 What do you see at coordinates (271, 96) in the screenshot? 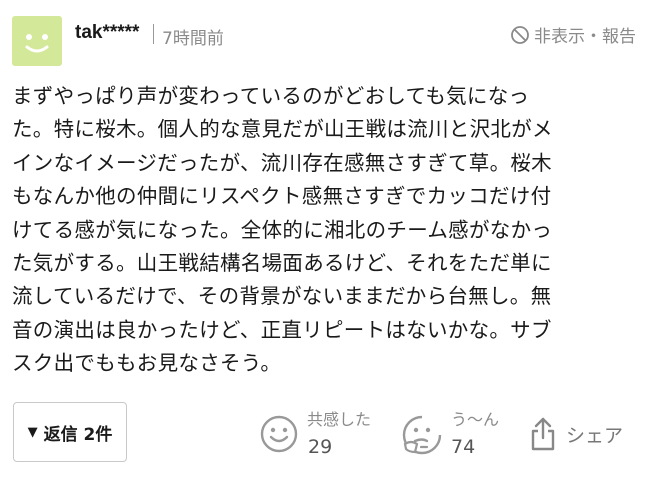
I see `comment-line: まずやっぱり声が変わっているのがどおしても気になっ` at bounding box center [271, 96].